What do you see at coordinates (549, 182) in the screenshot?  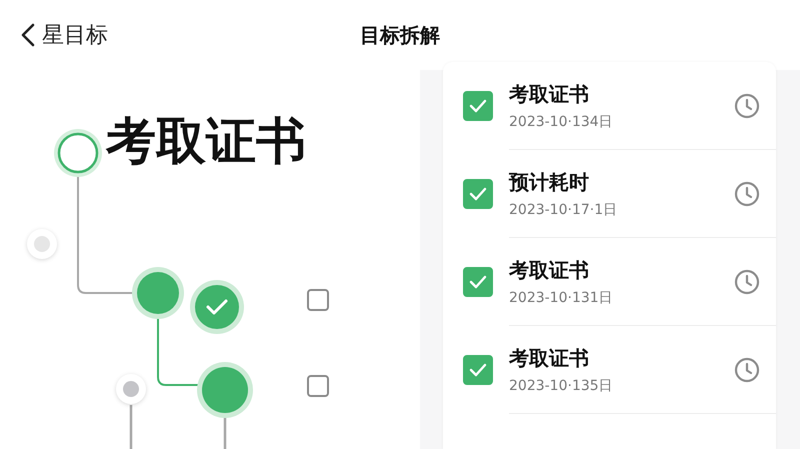 I see `task-title: 预计耗时` at bounding box center [549, 182].